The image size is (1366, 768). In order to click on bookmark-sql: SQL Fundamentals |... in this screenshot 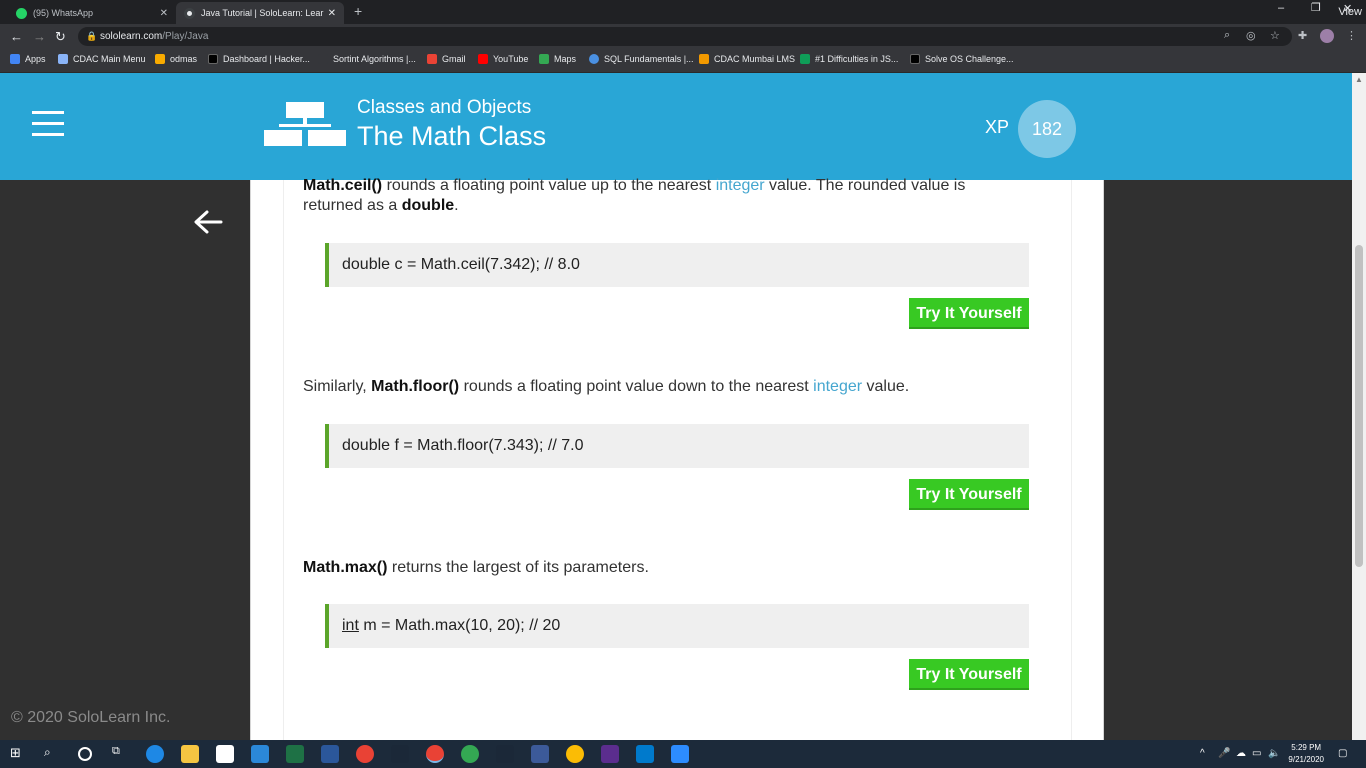, I will do `click(641, 59)`.